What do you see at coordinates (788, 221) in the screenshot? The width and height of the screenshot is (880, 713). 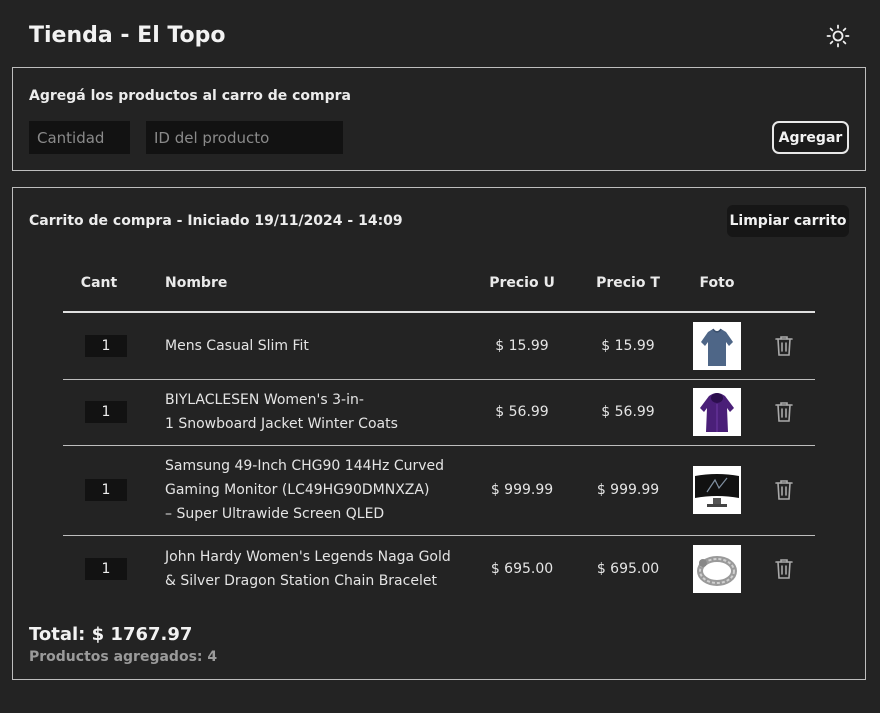 I see `clear-cart-button: Limpiar carrito` at bounding box center [788, 221].